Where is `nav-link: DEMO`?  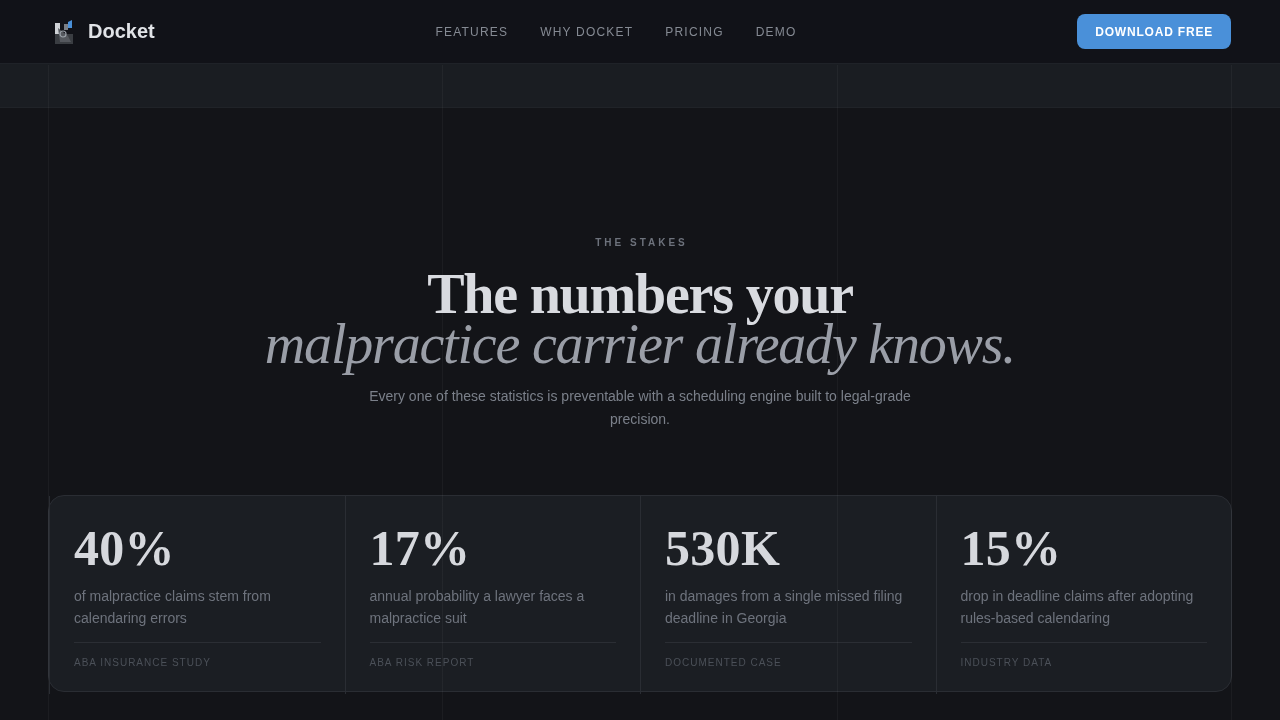 nav-link: DEMO is located at coordinates (776, 31).